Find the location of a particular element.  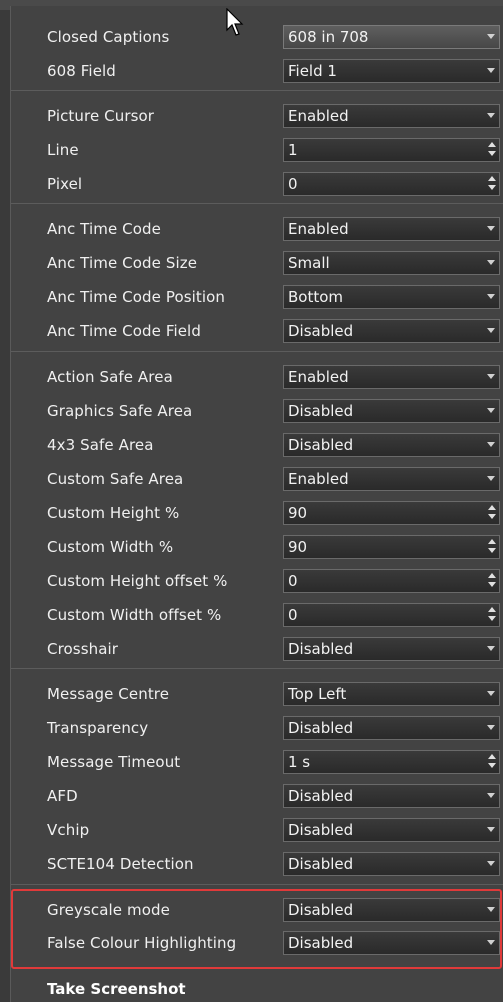

dropdown-crosshair: Disabled is located at coordinates (391, 649).